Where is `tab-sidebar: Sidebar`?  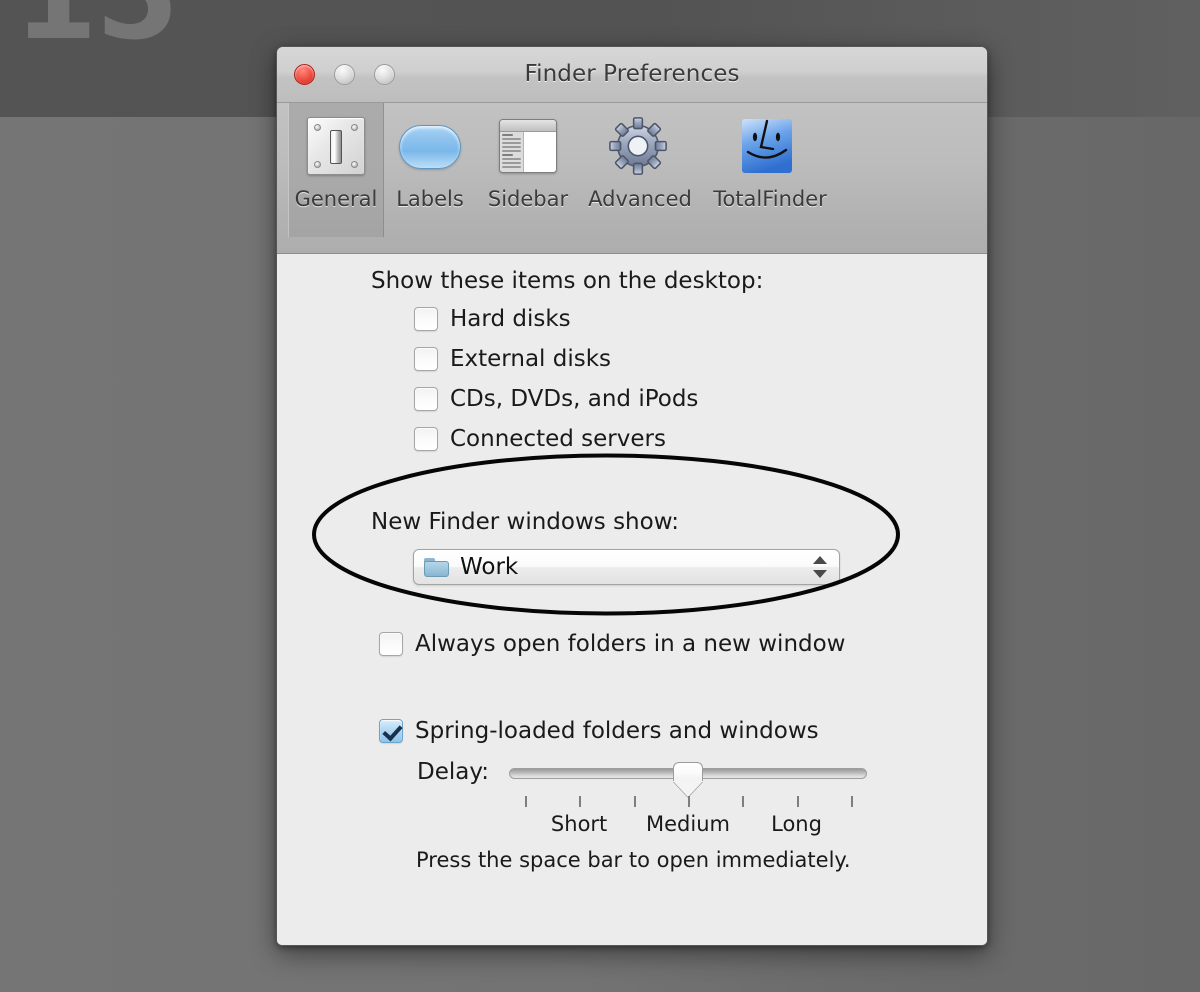 tab-sidebar: Sidebar is located at coordinates (528, 170).